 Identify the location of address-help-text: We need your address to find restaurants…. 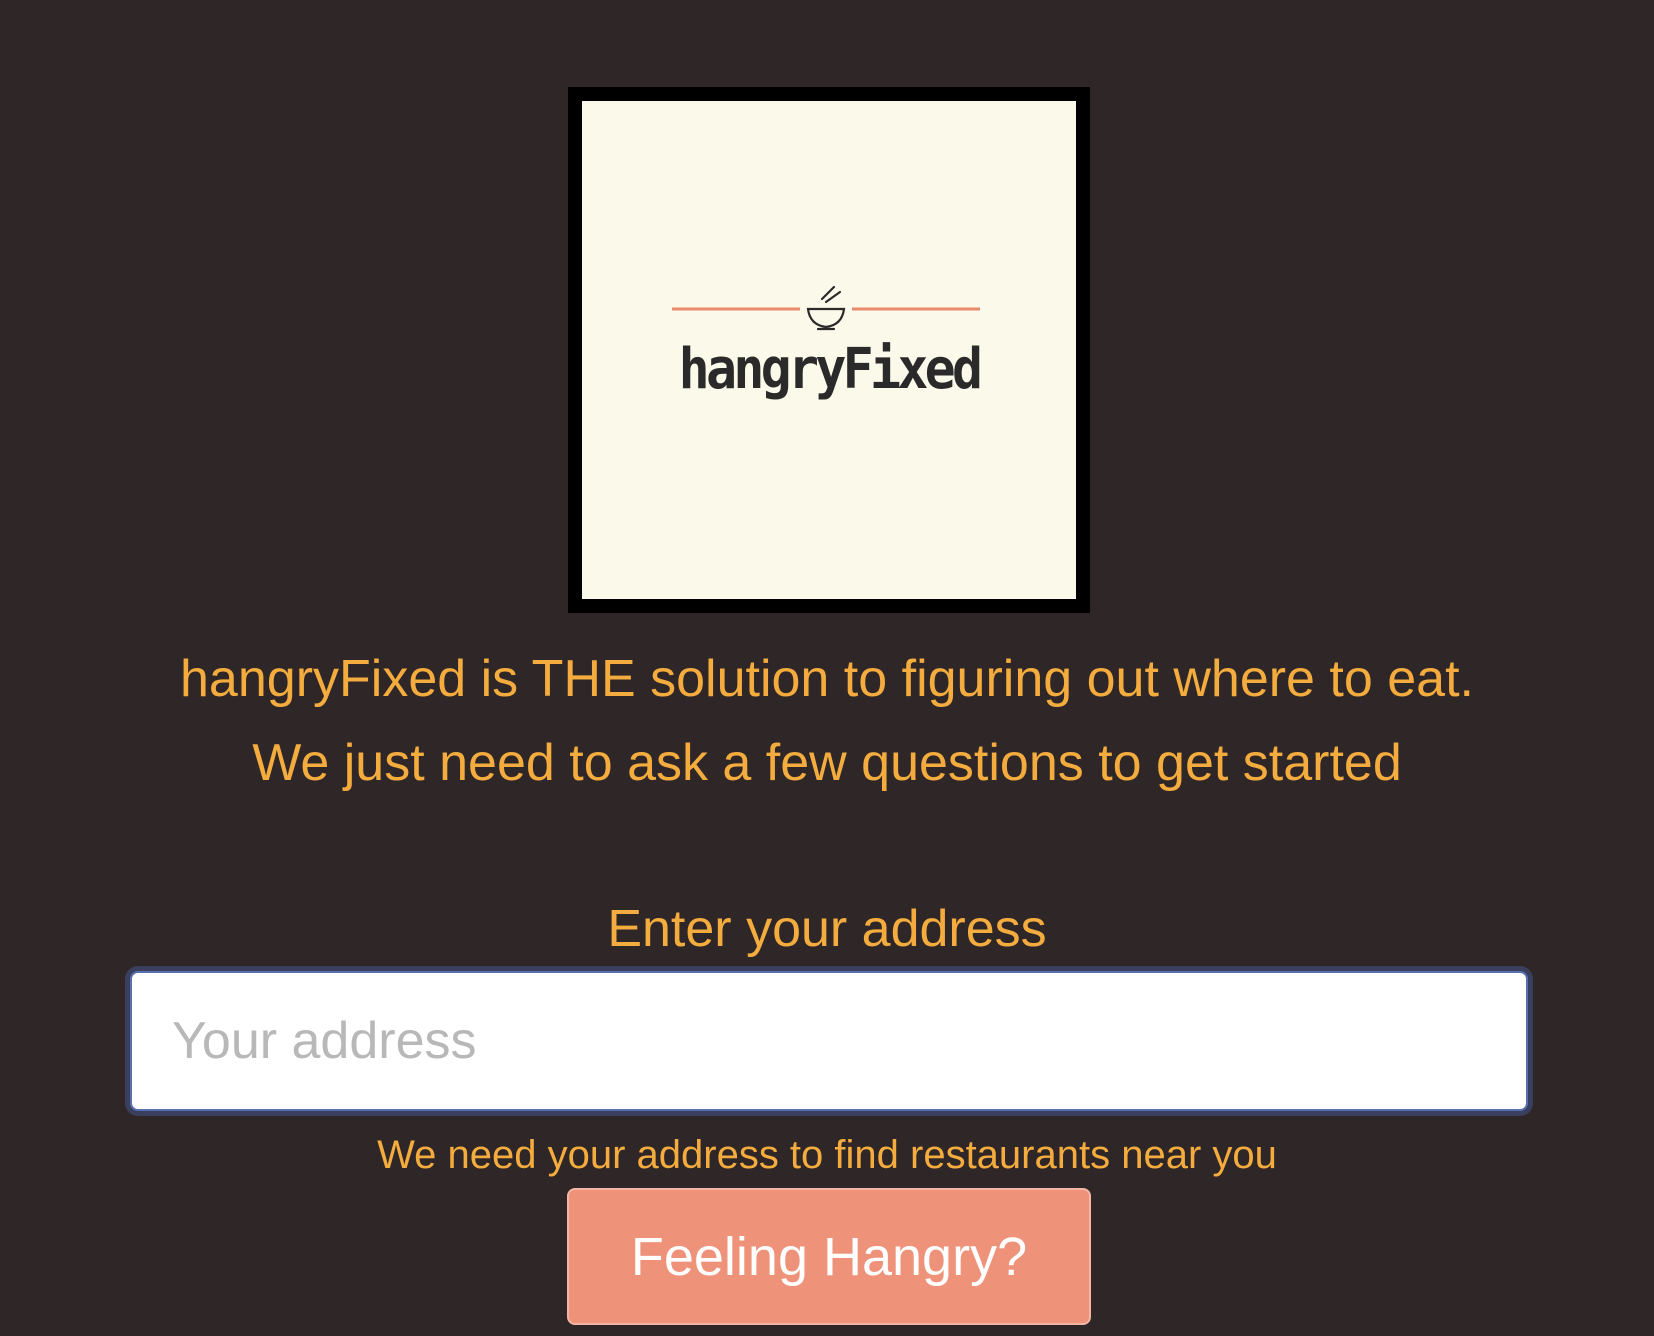
(827, 1155).